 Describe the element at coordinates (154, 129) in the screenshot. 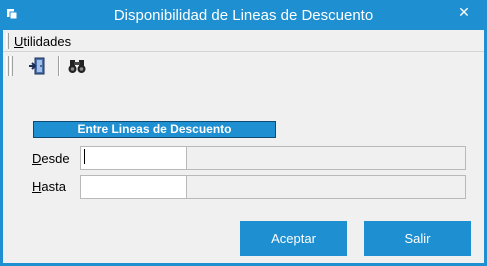

I see `section-header: Entre Lineas de Descuento` at that location.